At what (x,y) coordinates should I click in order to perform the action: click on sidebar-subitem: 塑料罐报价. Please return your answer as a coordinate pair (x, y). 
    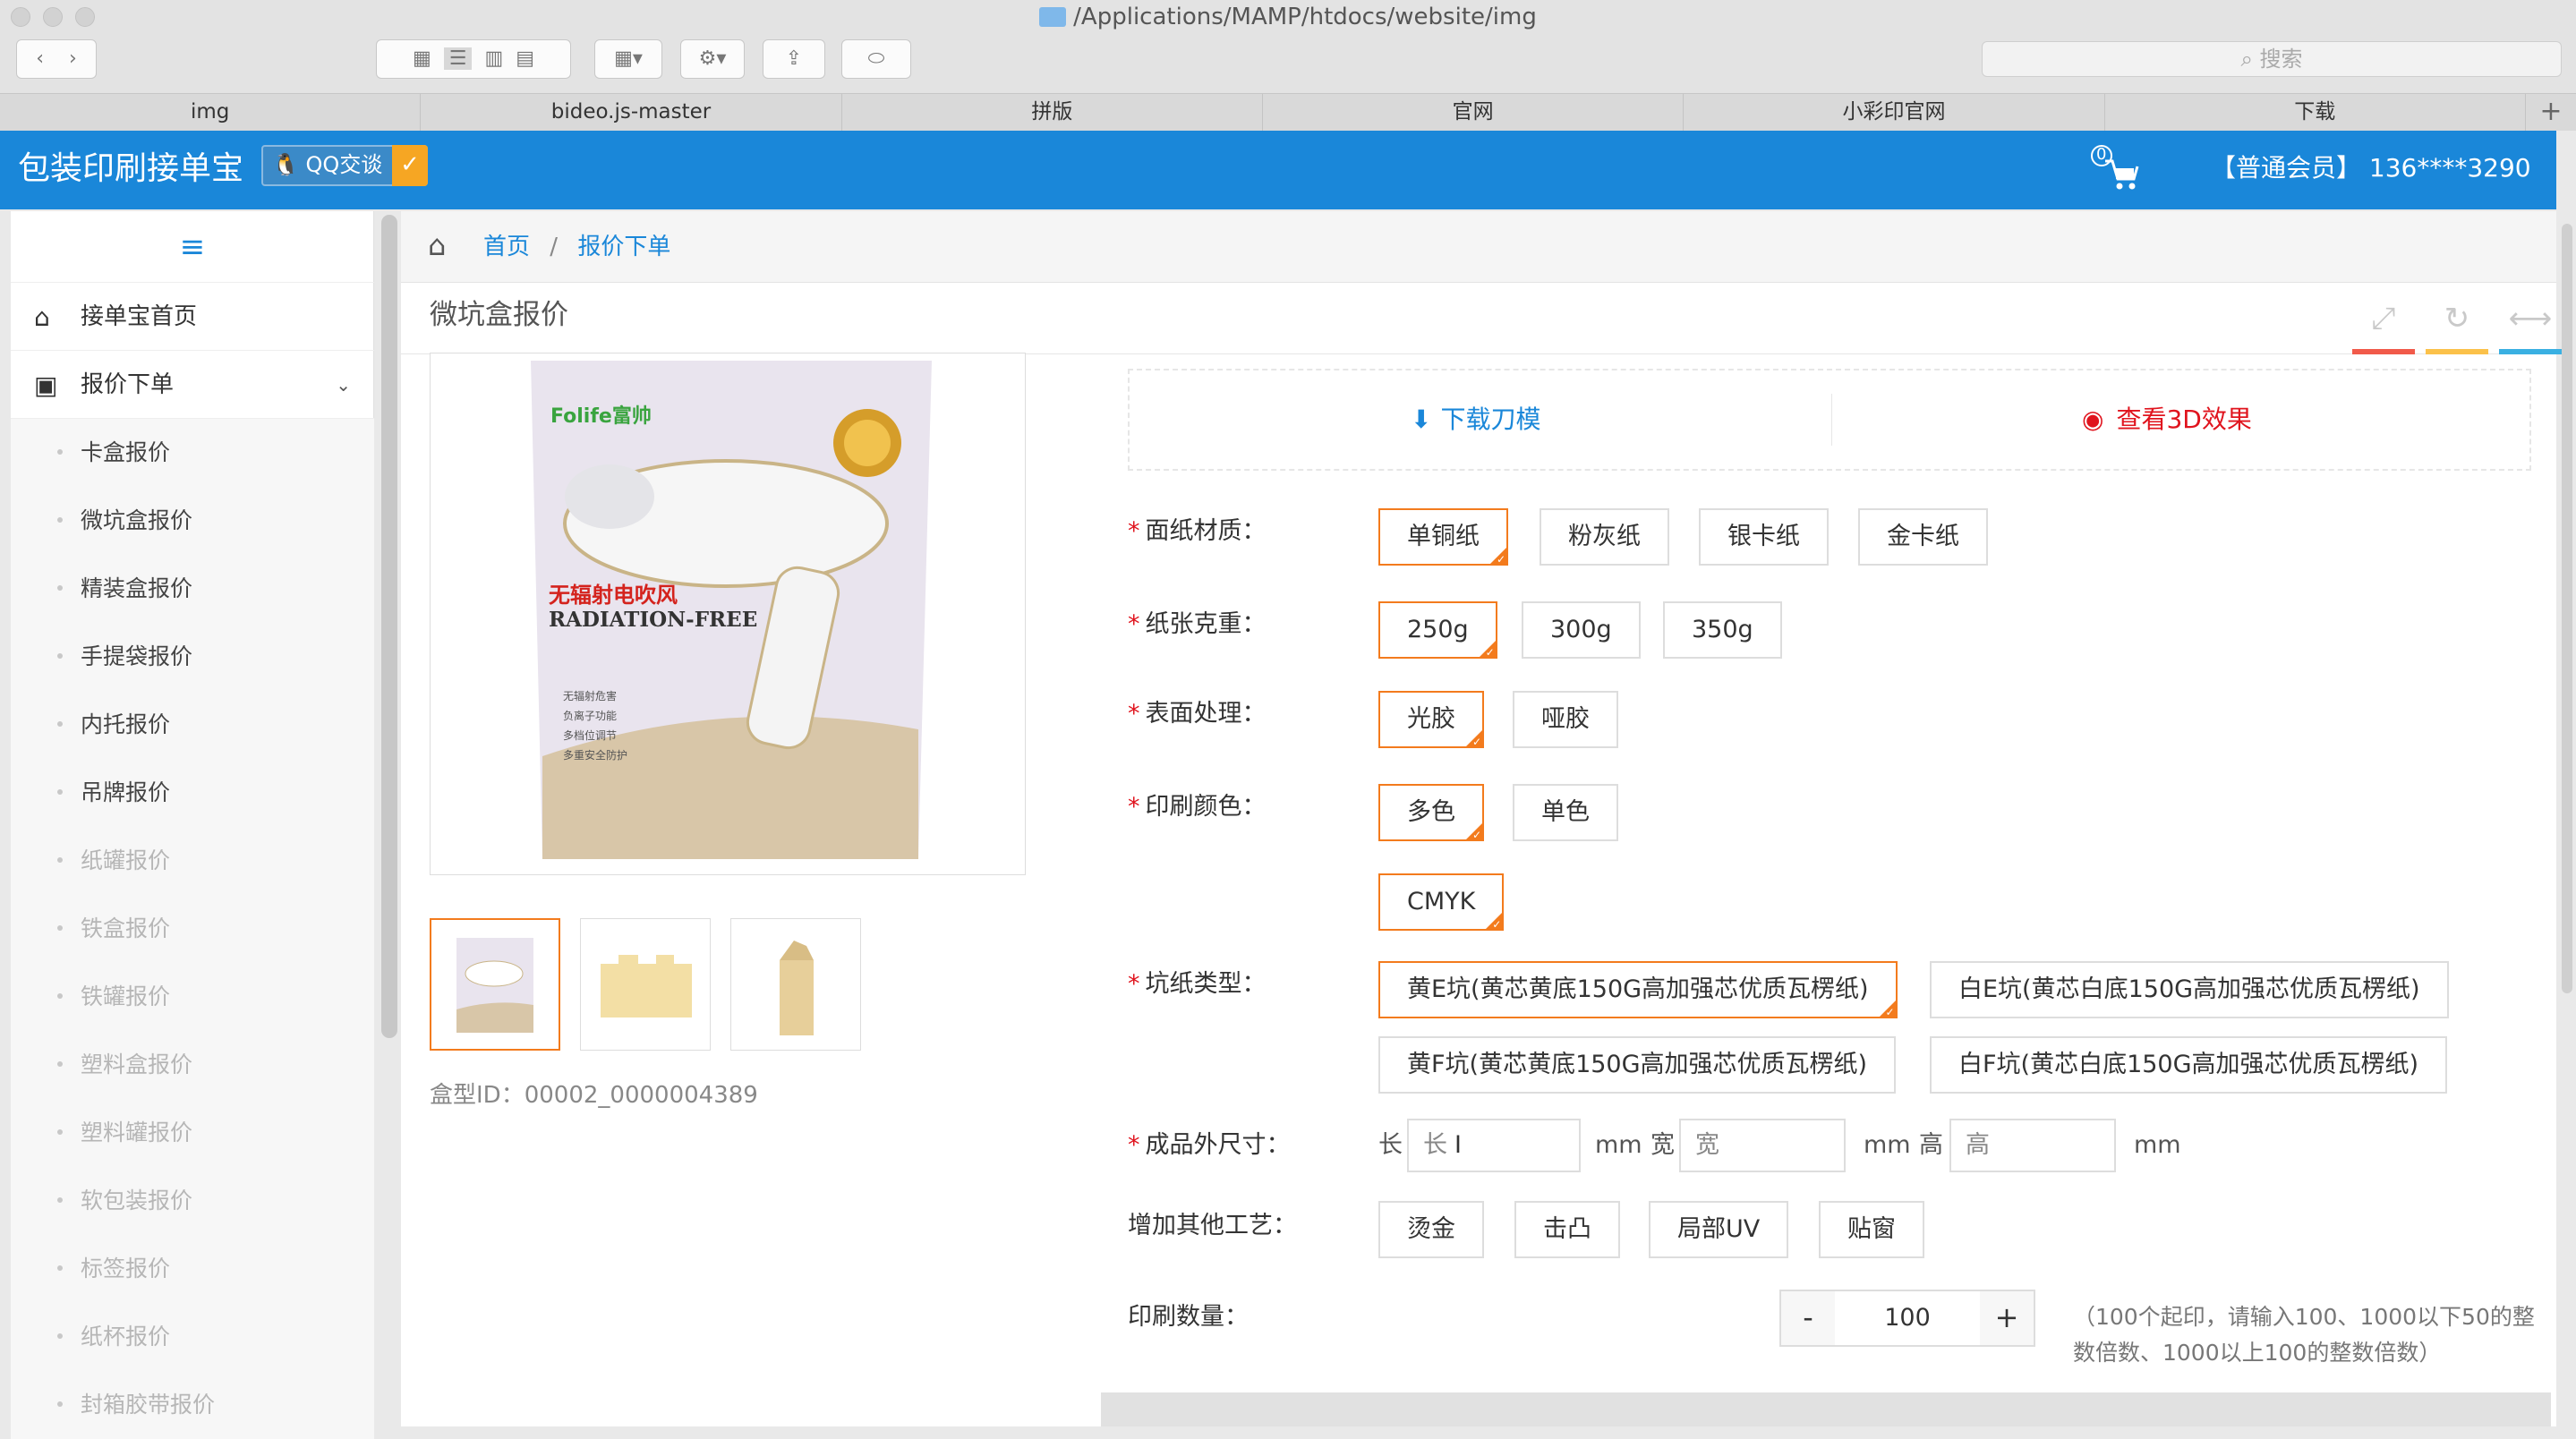
    Looking at the image, I should click on (192, 1133).